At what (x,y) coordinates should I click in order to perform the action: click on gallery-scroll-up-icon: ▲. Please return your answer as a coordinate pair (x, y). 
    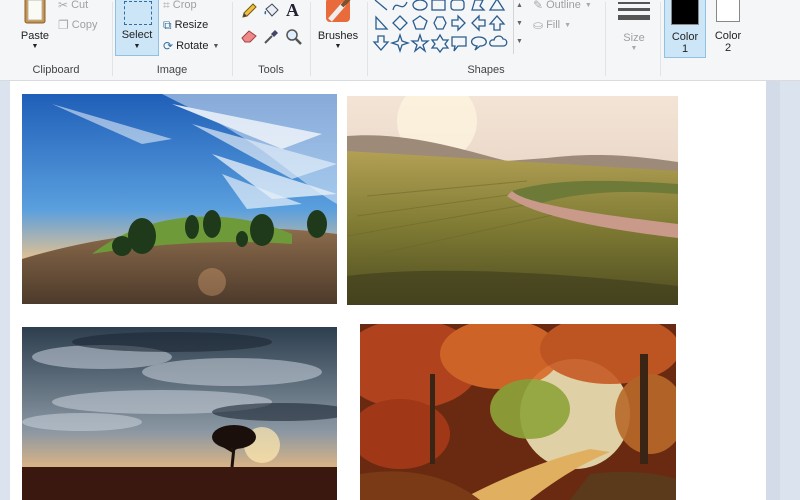
    Looking at the image, I should click on (519, 5).